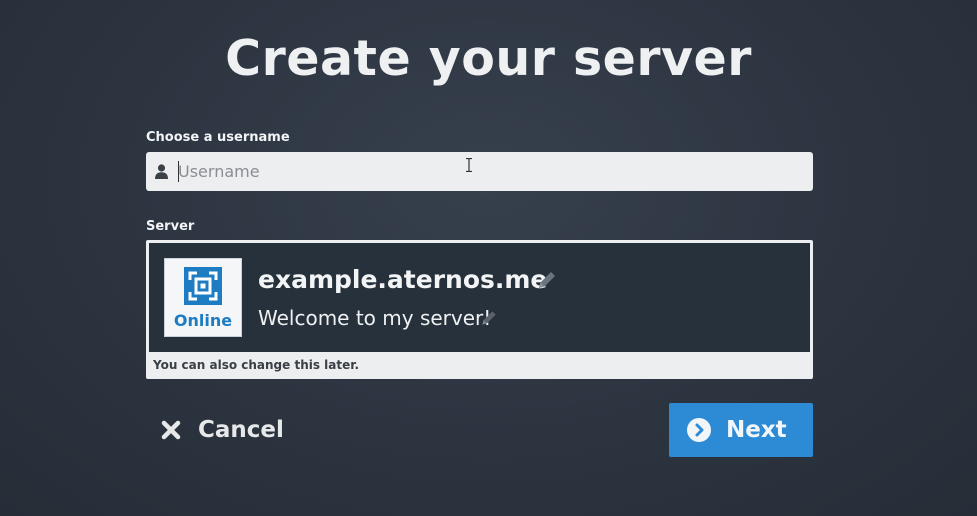 The height and width of the screenshot is (516, 977). What do you see at coordinates (403, 279) in the screenshot?
I see `server-address: example.aternos.me` at bounding box center [403, 279].